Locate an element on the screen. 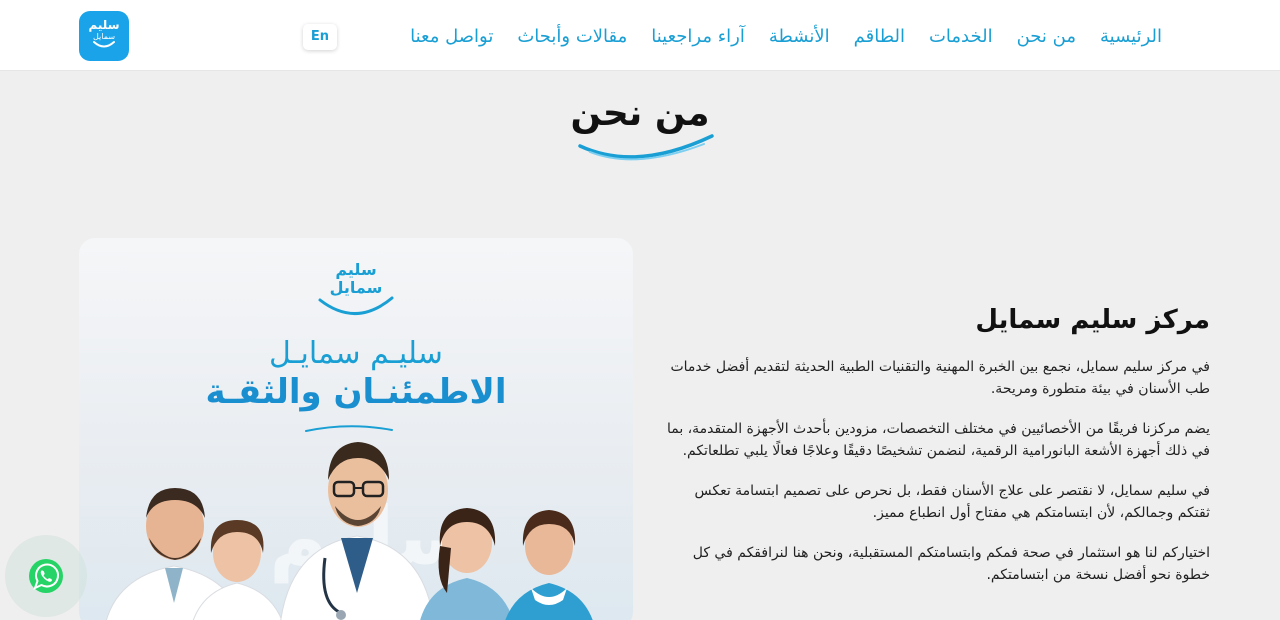  site-logo: سليم سمايل is located at coordinates (104, 36).